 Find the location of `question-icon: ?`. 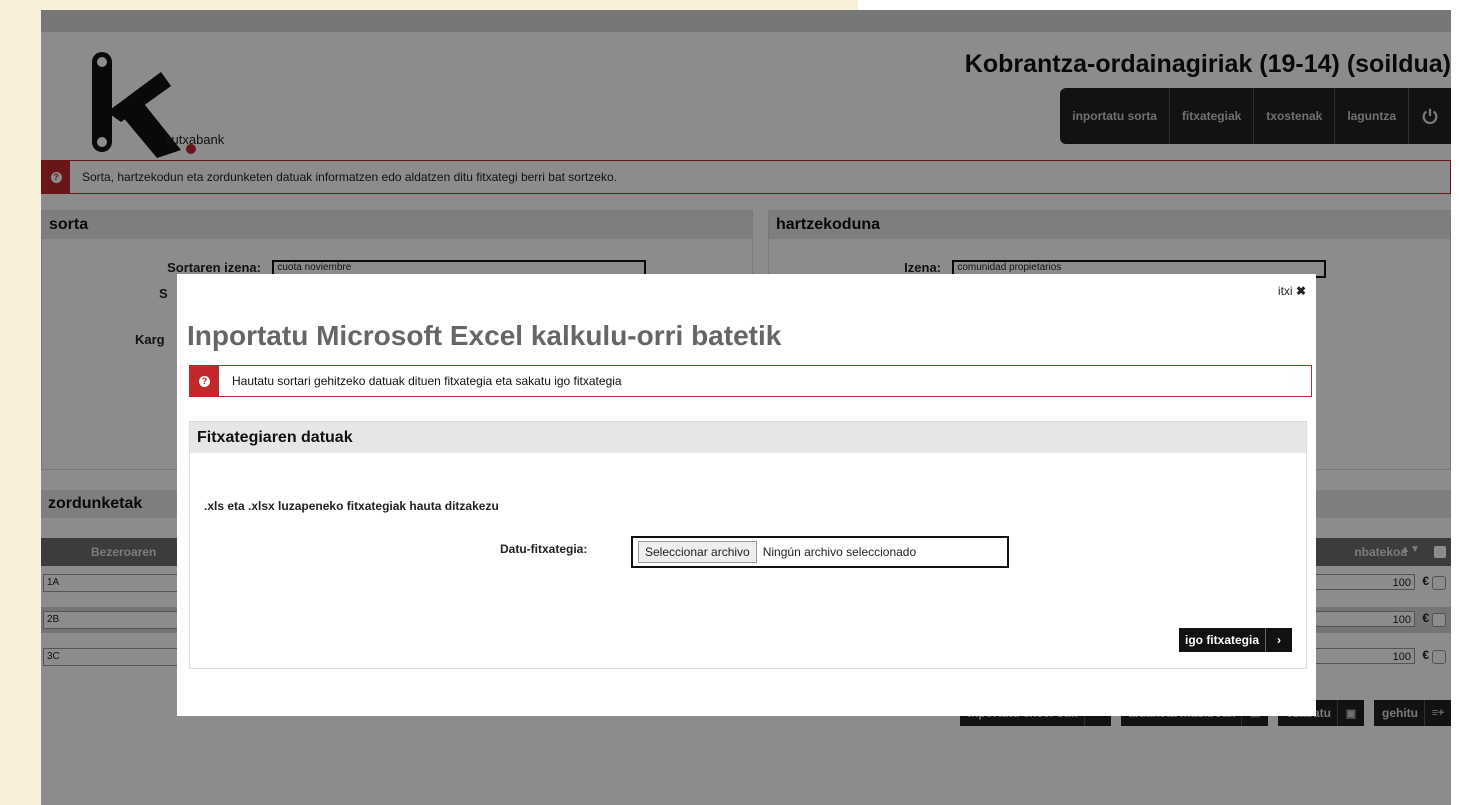

question-icon: ? is located at coordinates (204, 381).